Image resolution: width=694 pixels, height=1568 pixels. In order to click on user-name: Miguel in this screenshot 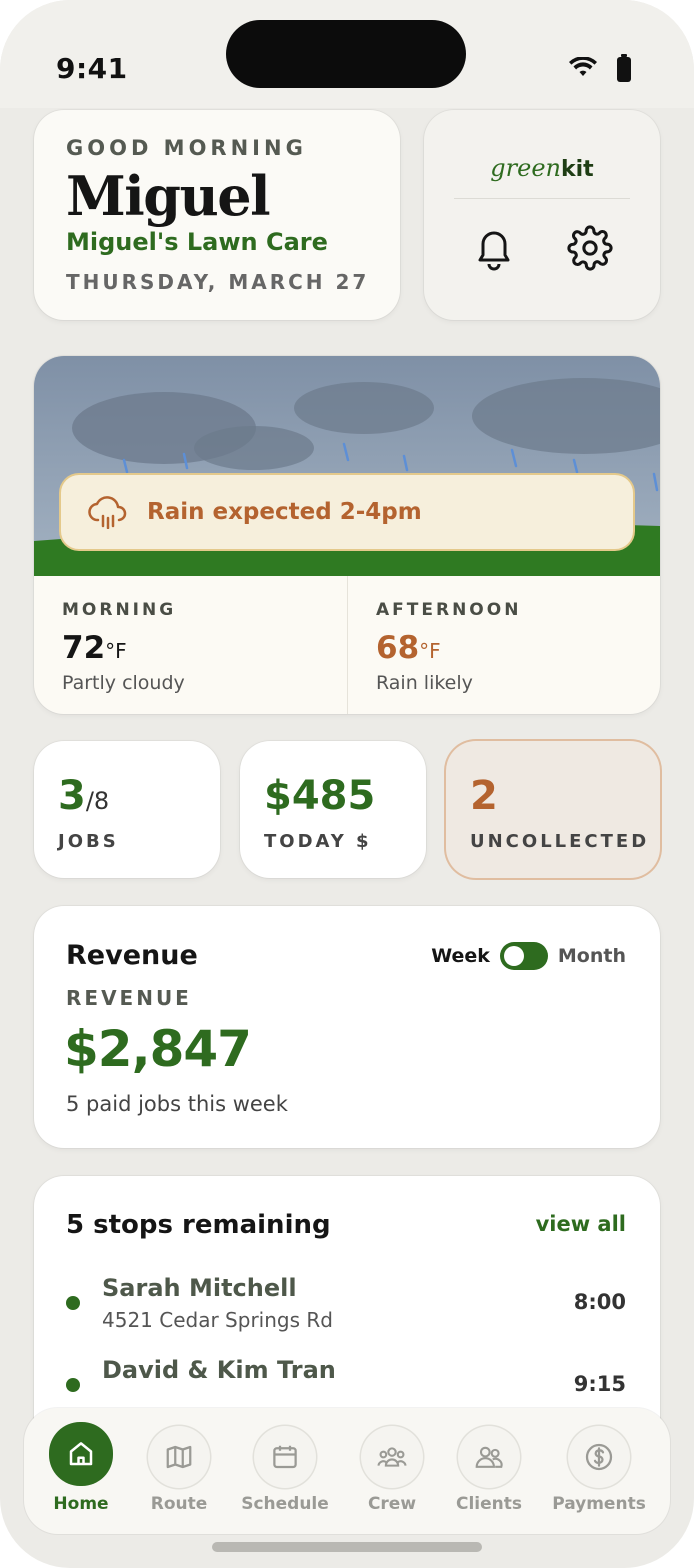, I will do `click(168, 196)`.